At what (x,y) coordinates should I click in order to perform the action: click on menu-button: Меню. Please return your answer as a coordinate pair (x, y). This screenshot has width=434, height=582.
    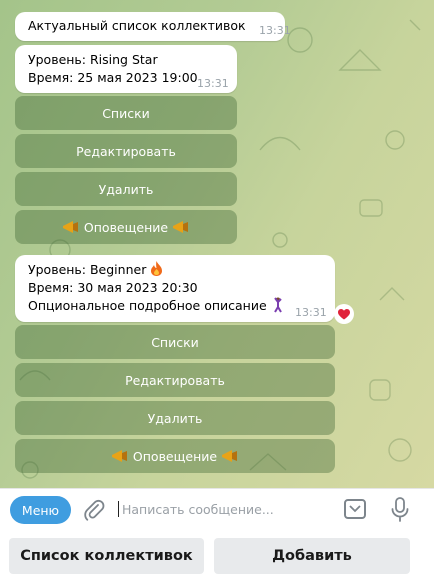
    Looking at the image, I should click on (40, 510).